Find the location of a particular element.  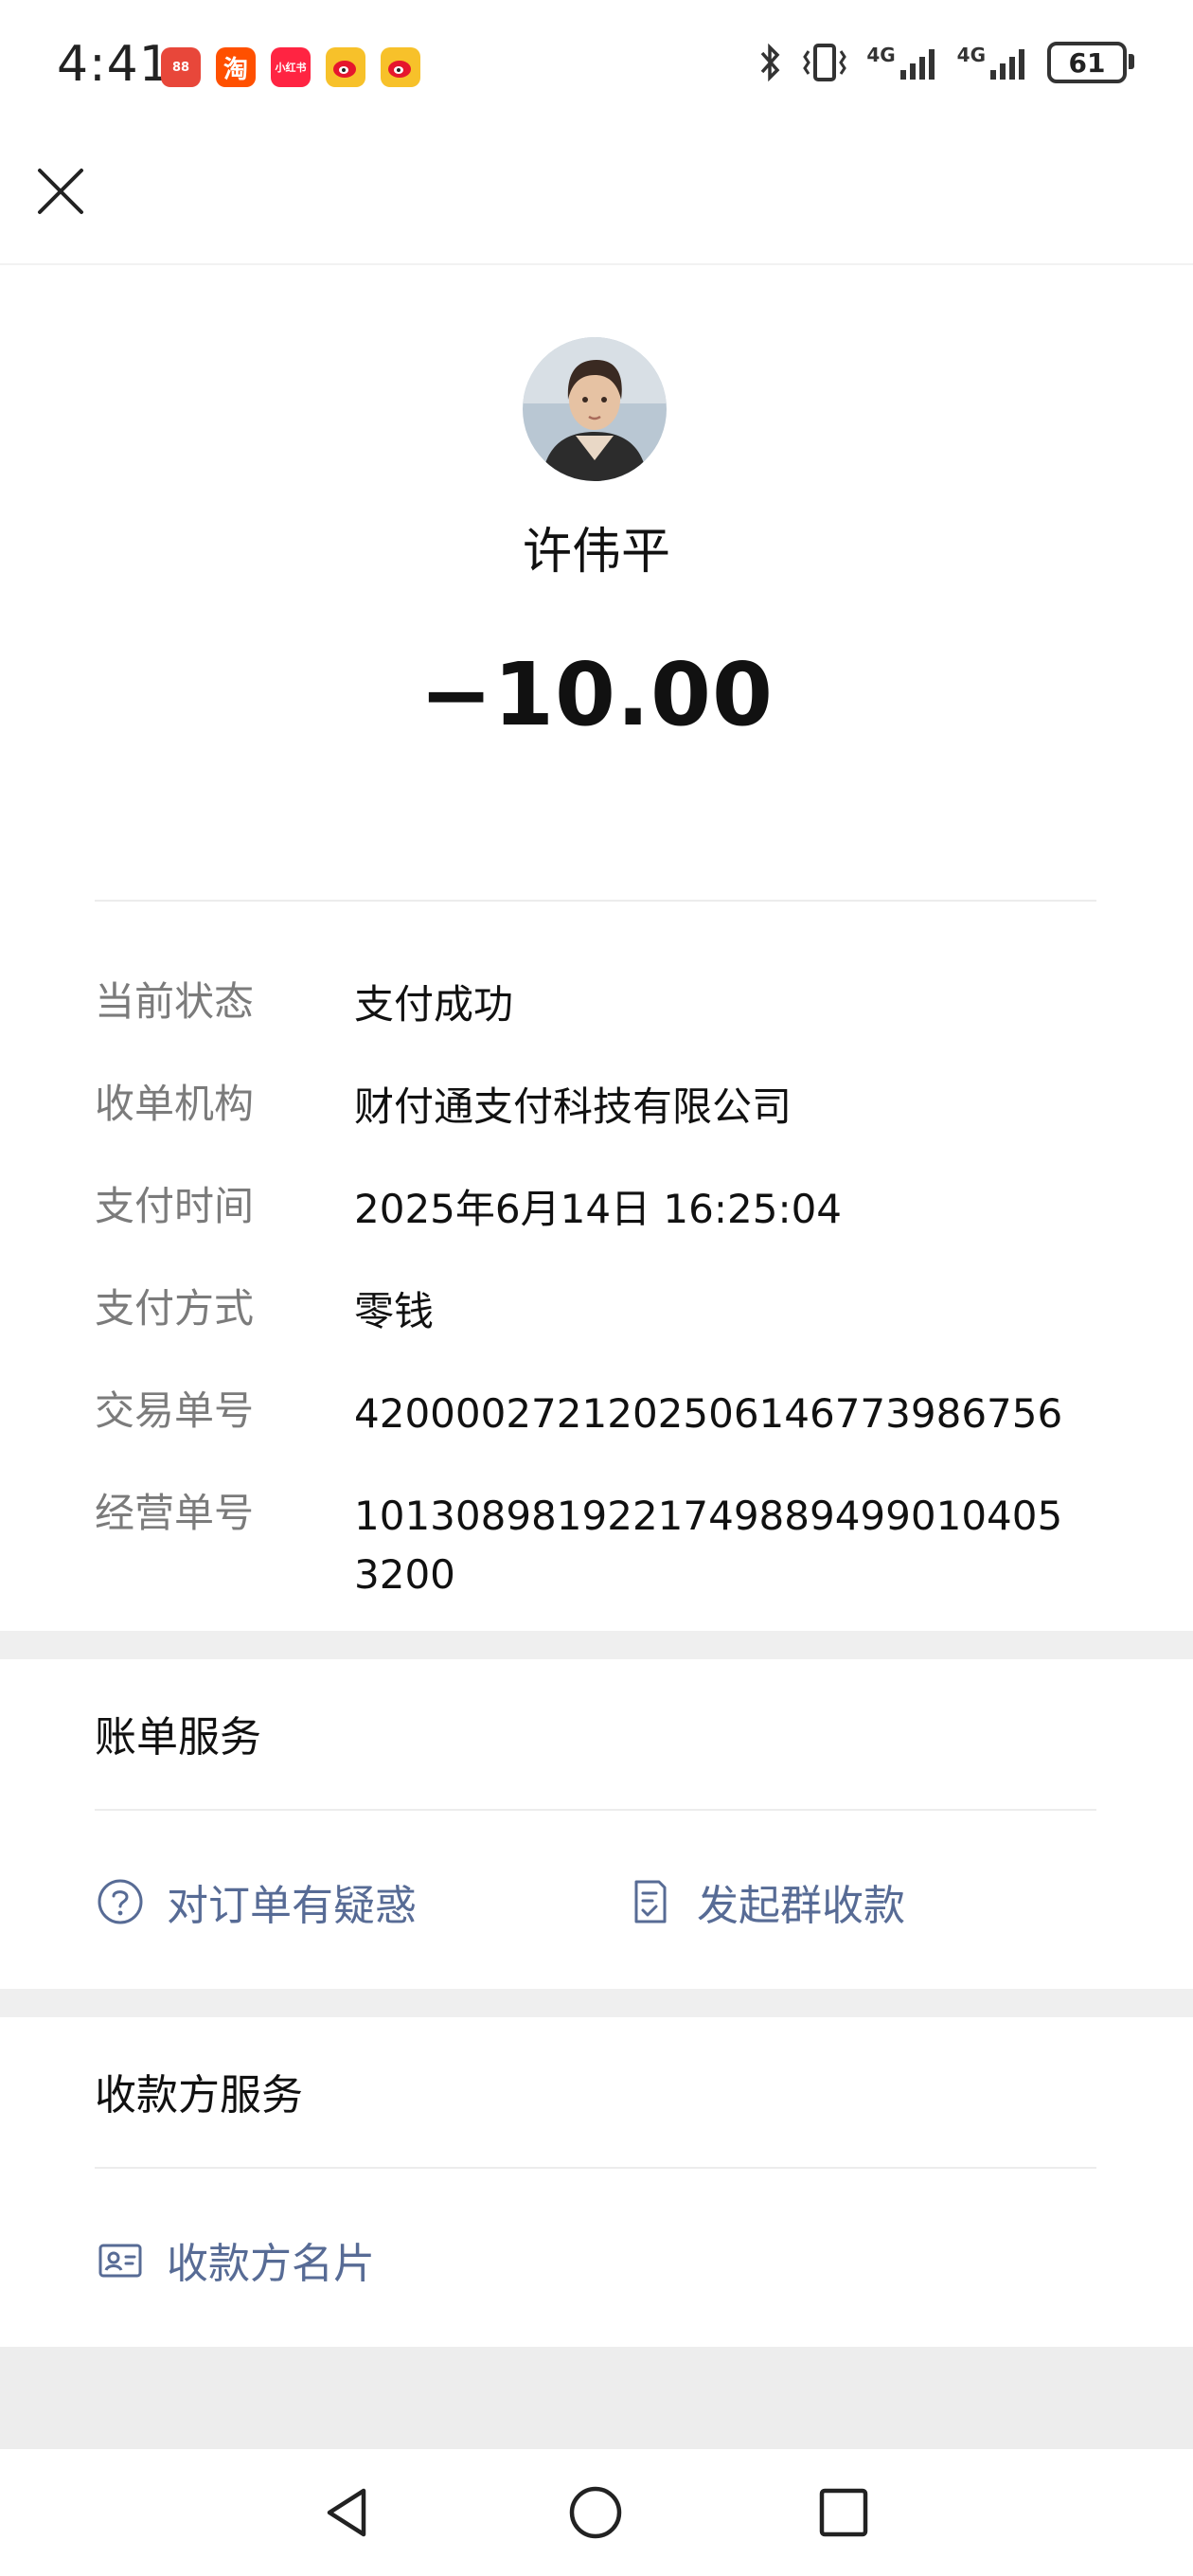

recents-square-icon is located at coordinates (843, 2512).